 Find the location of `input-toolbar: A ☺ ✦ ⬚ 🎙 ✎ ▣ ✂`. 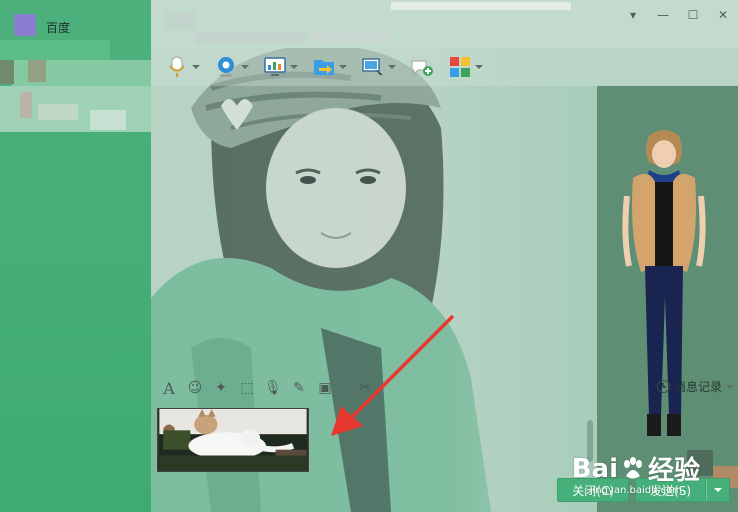

input-toolbar: A ☺ ✦ ⬚ 🎙 ✎ ▣ ✂ is located at coordinates (374, 388).